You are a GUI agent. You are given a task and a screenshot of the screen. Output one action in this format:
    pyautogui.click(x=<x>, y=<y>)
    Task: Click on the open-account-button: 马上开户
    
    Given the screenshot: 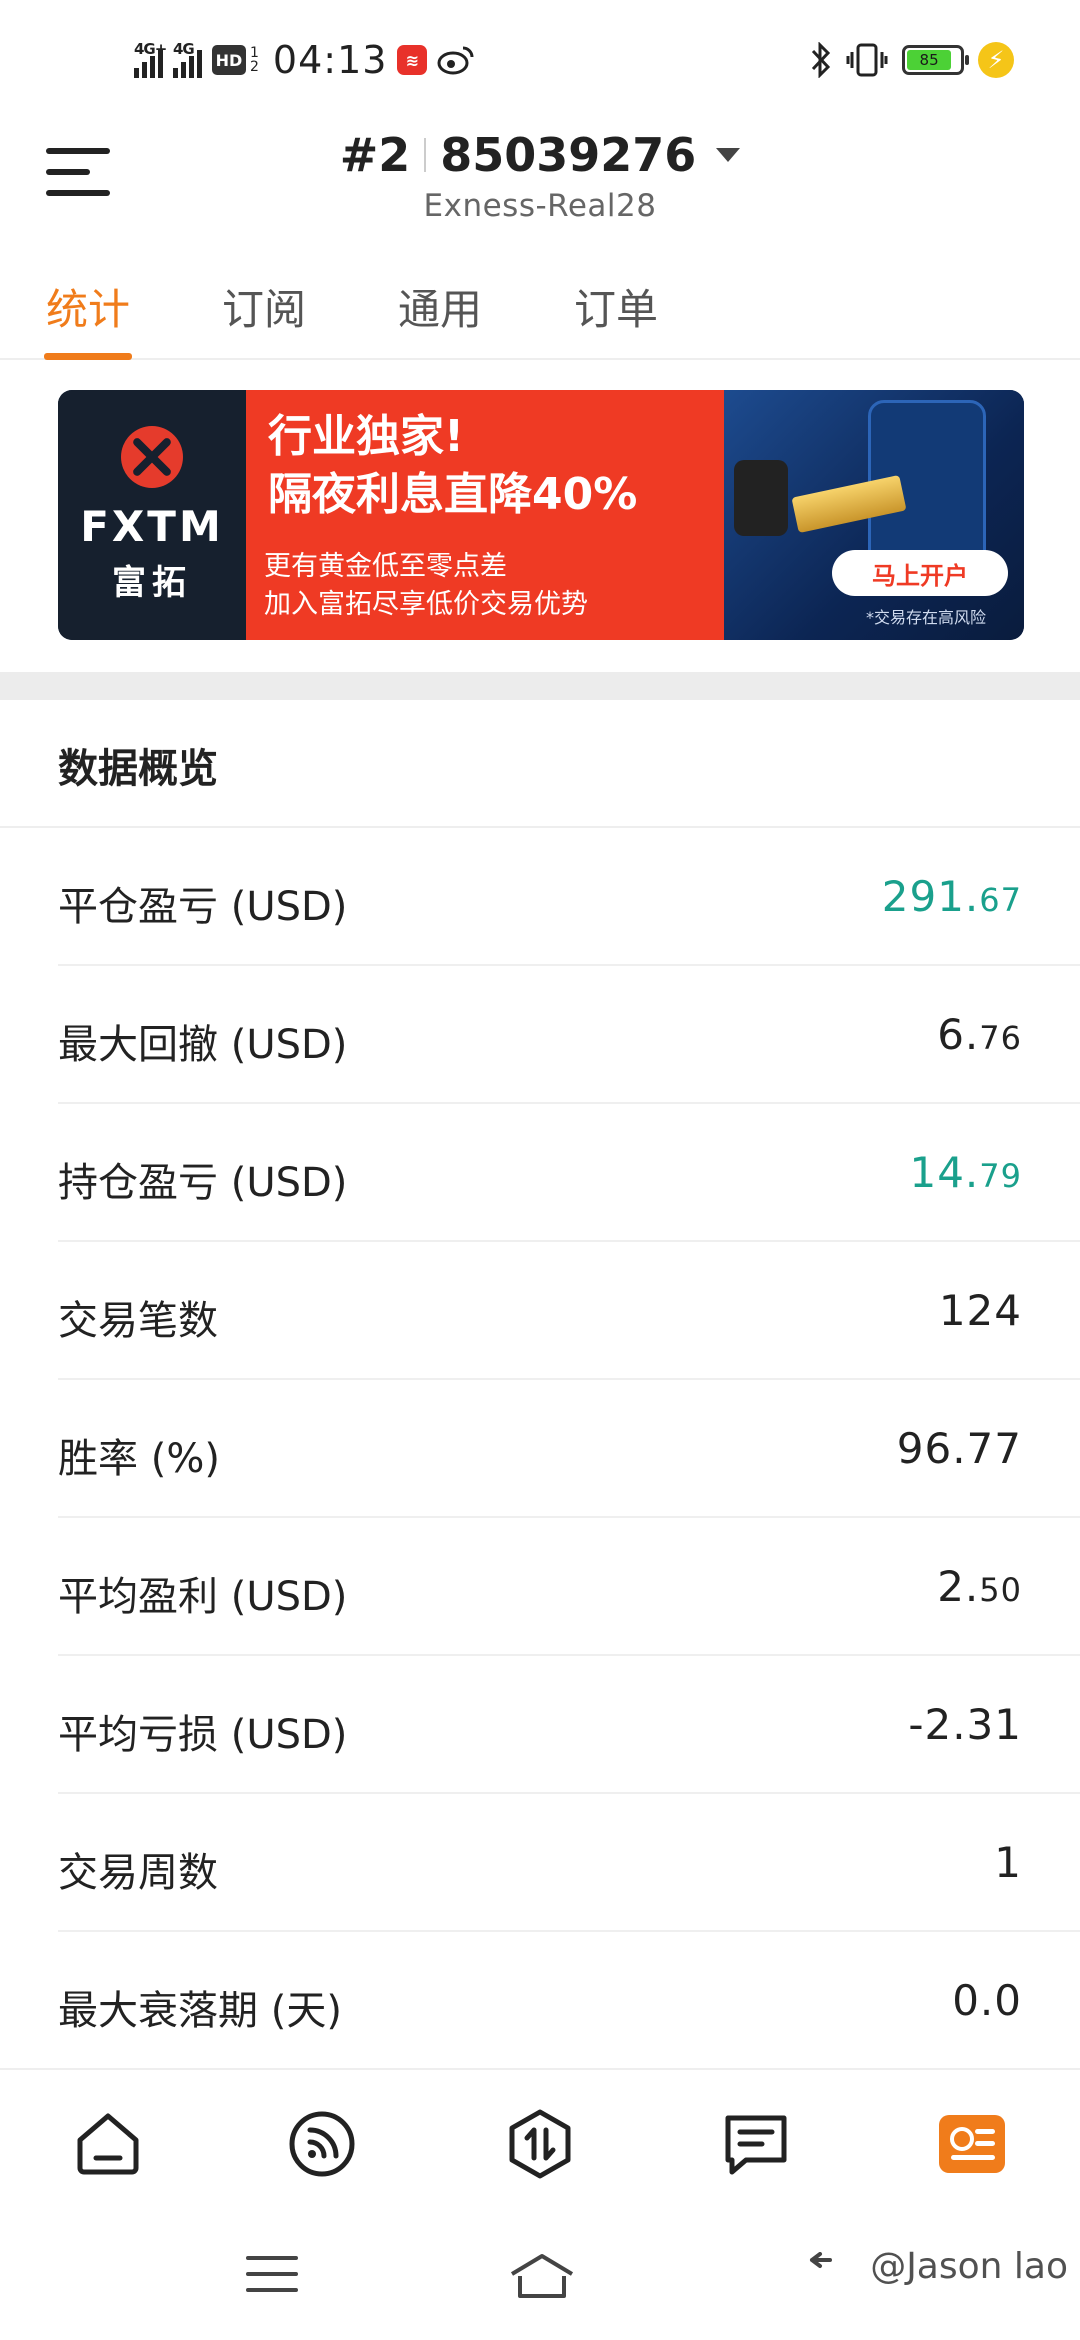 What is the action you would take?
    pyautogui.click(x=920, y=573)
    